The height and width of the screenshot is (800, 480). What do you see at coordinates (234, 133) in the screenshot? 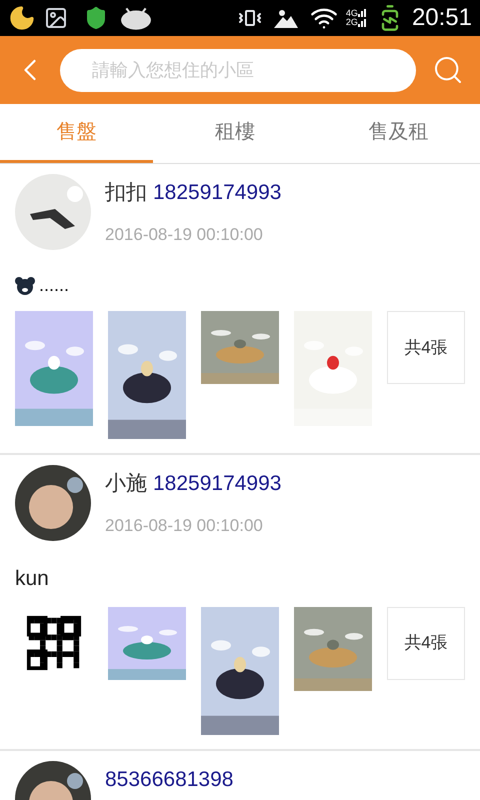
I see `tab: 租樓` at bounding box center [234, 133].